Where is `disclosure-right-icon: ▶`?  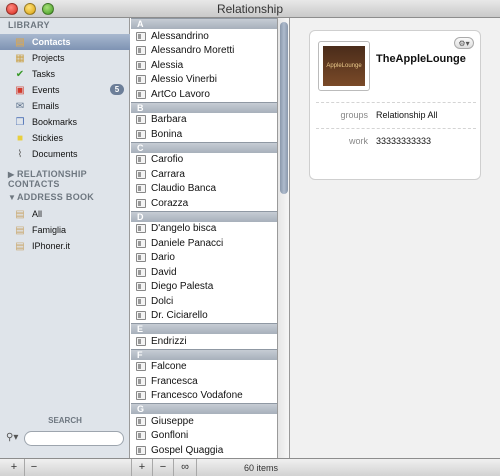 disclosure-right-icon: ▶ is located at coordinates (11, 174).